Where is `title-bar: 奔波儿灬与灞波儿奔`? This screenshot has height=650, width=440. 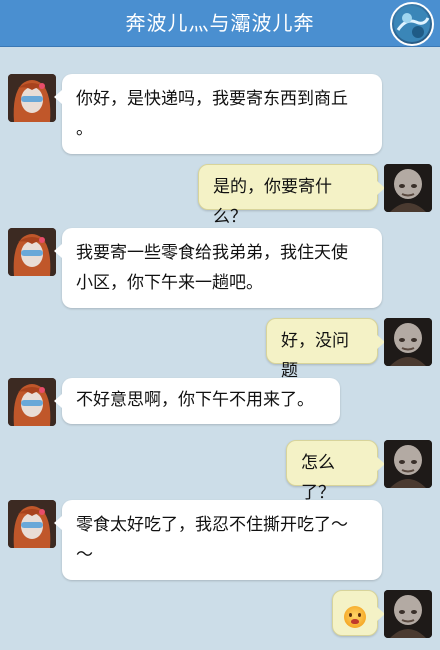 title-bar: 奔波儿灬与灞波儿奔 is located at coordinates (220, 23).